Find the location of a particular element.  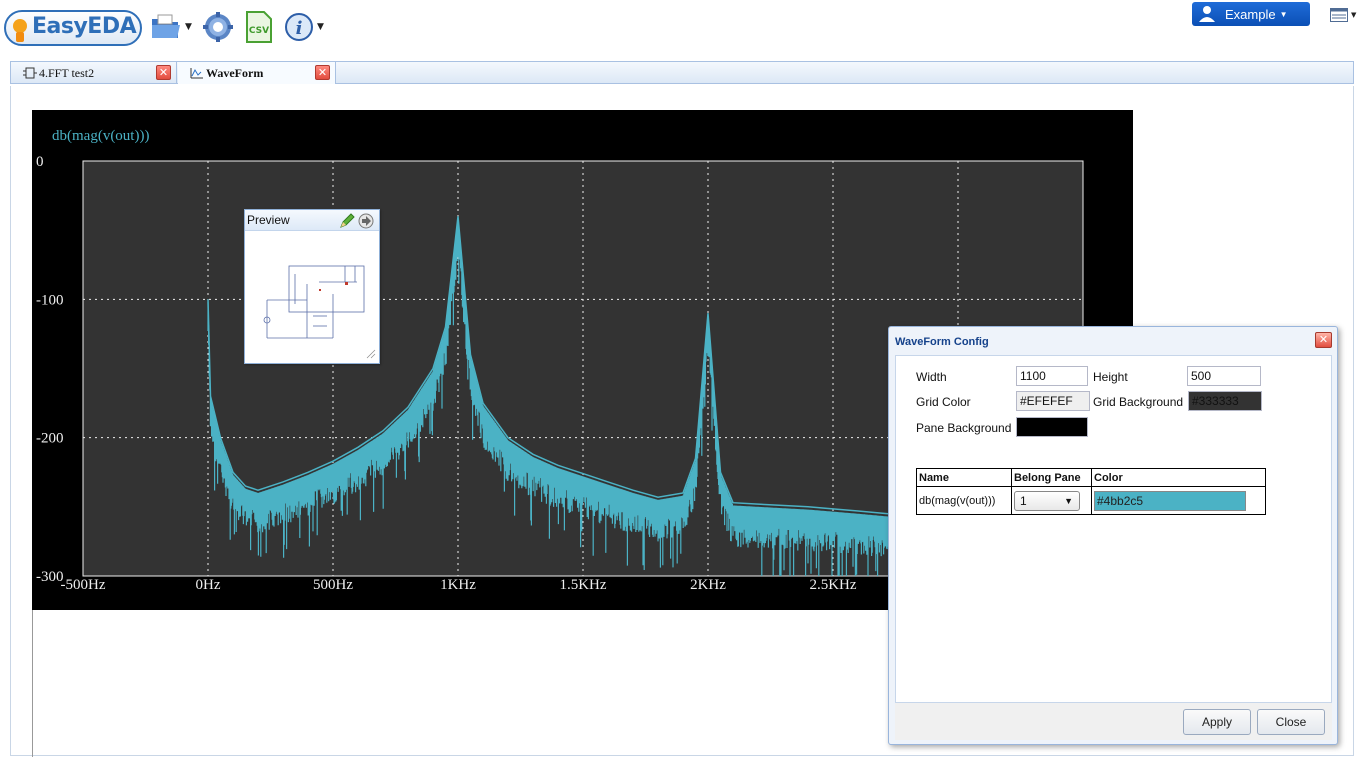

folder-icon is located at coordinates (166, 26).